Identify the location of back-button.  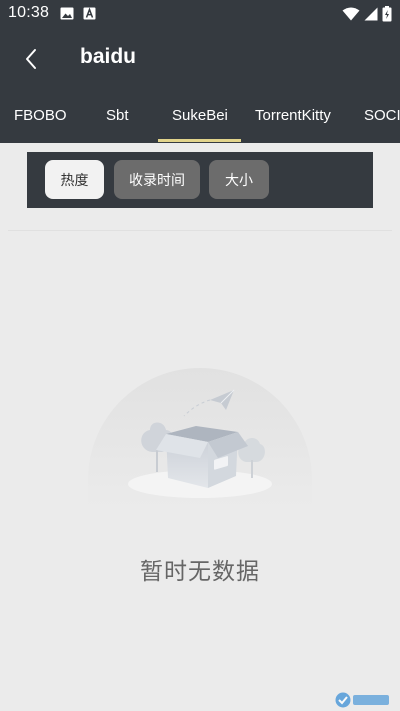
(31, 59).